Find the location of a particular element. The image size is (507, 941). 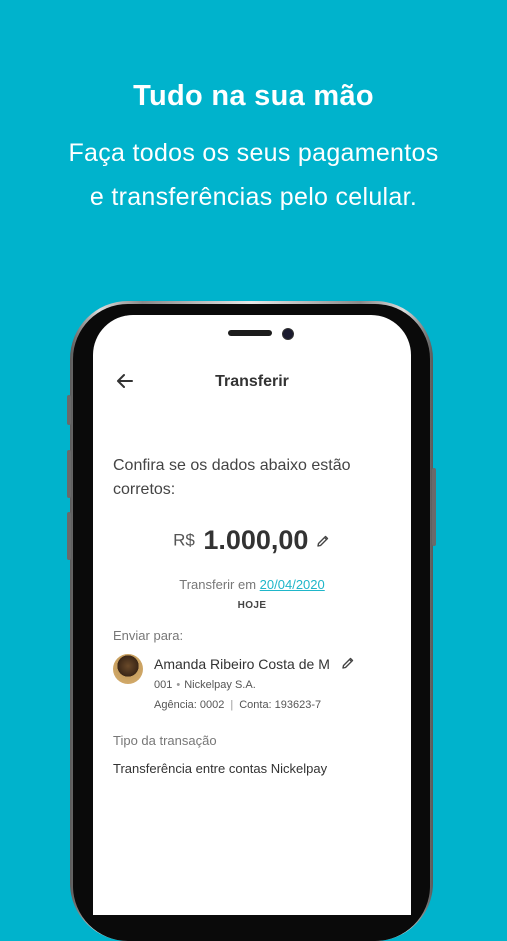

speaker-slot is located at coordinates (250, 333).